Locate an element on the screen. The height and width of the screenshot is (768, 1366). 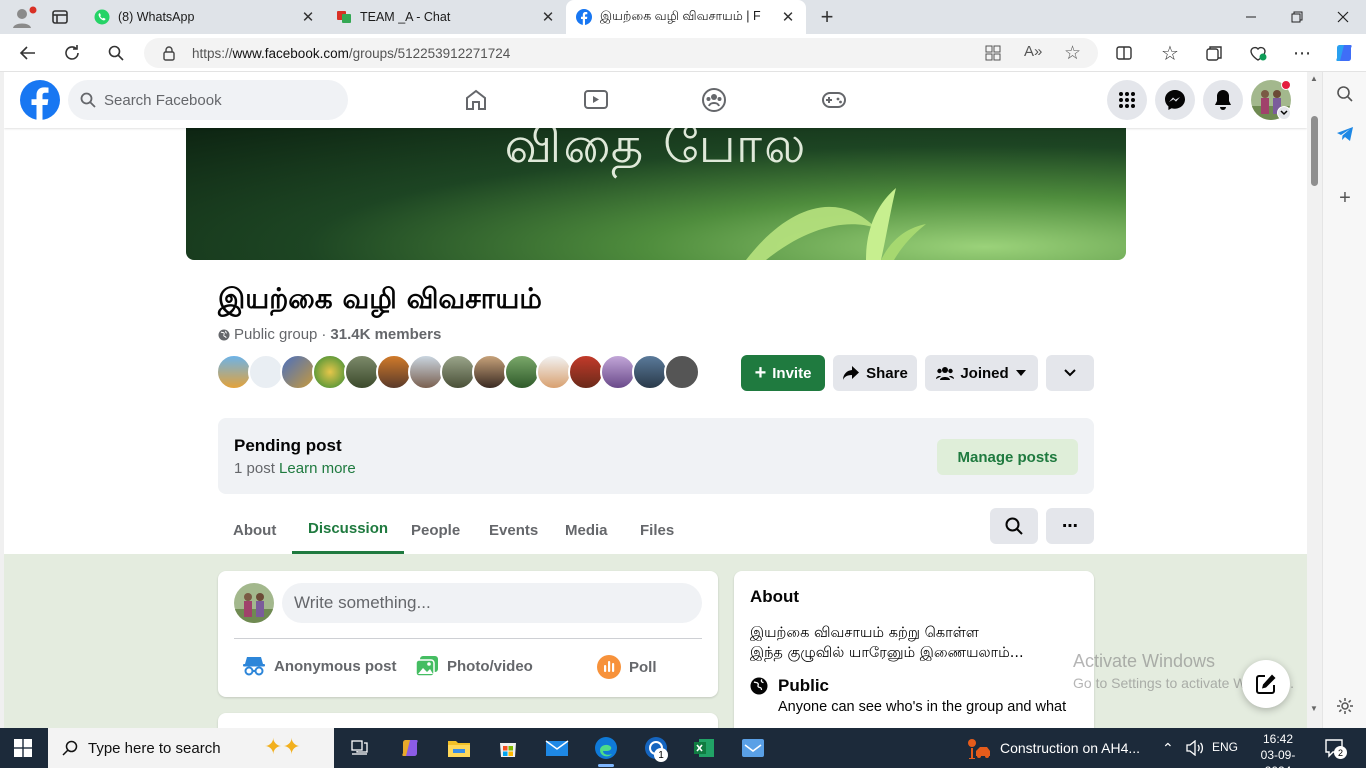
group-title: இயற்கை வழி விவசாயம் is located at coordinates (380, 300).